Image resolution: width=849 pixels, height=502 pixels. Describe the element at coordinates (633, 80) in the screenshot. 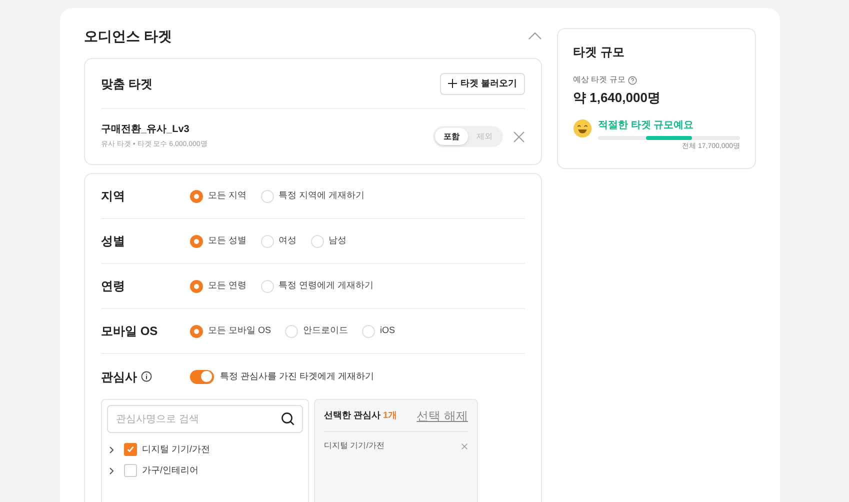

I see `help-icon` at that location.